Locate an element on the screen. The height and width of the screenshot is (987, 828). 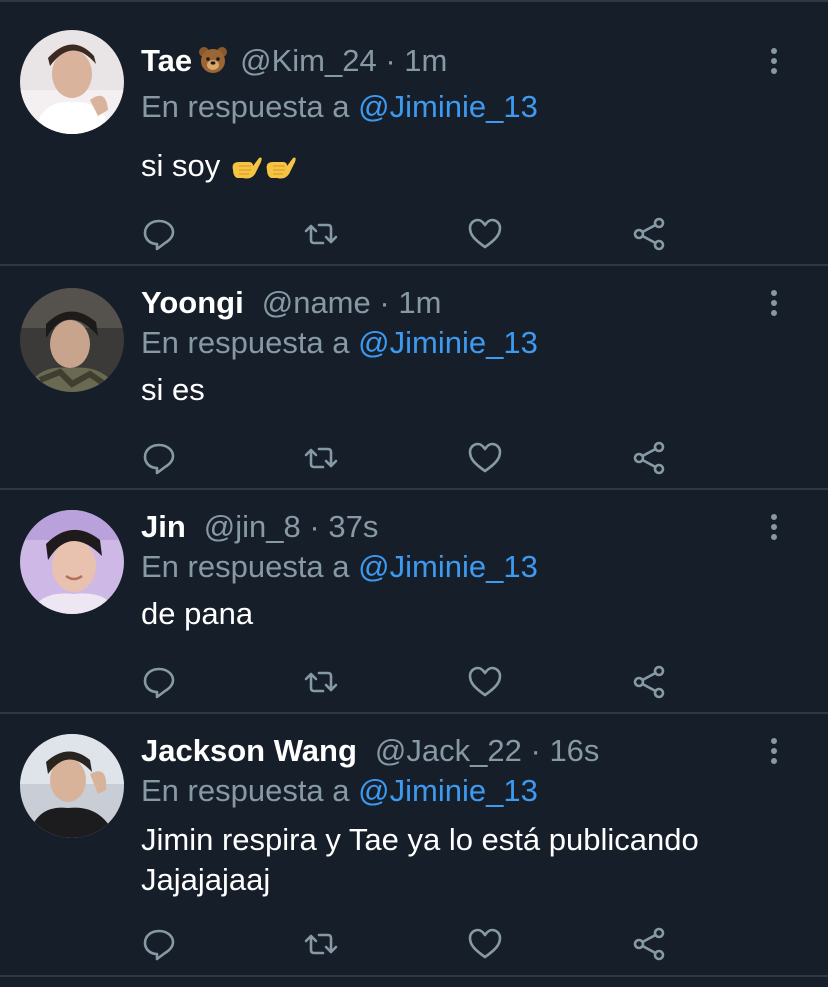
tweet-text: de pana is located at coordinates (197, 613).